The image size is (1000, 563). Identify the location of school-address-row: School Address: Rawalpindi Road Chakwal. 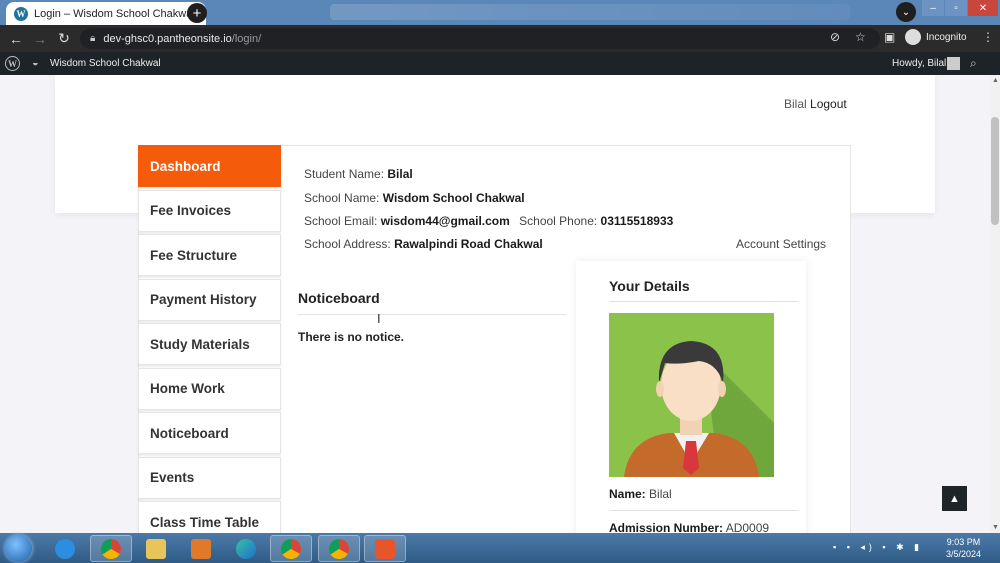
(423, 244).